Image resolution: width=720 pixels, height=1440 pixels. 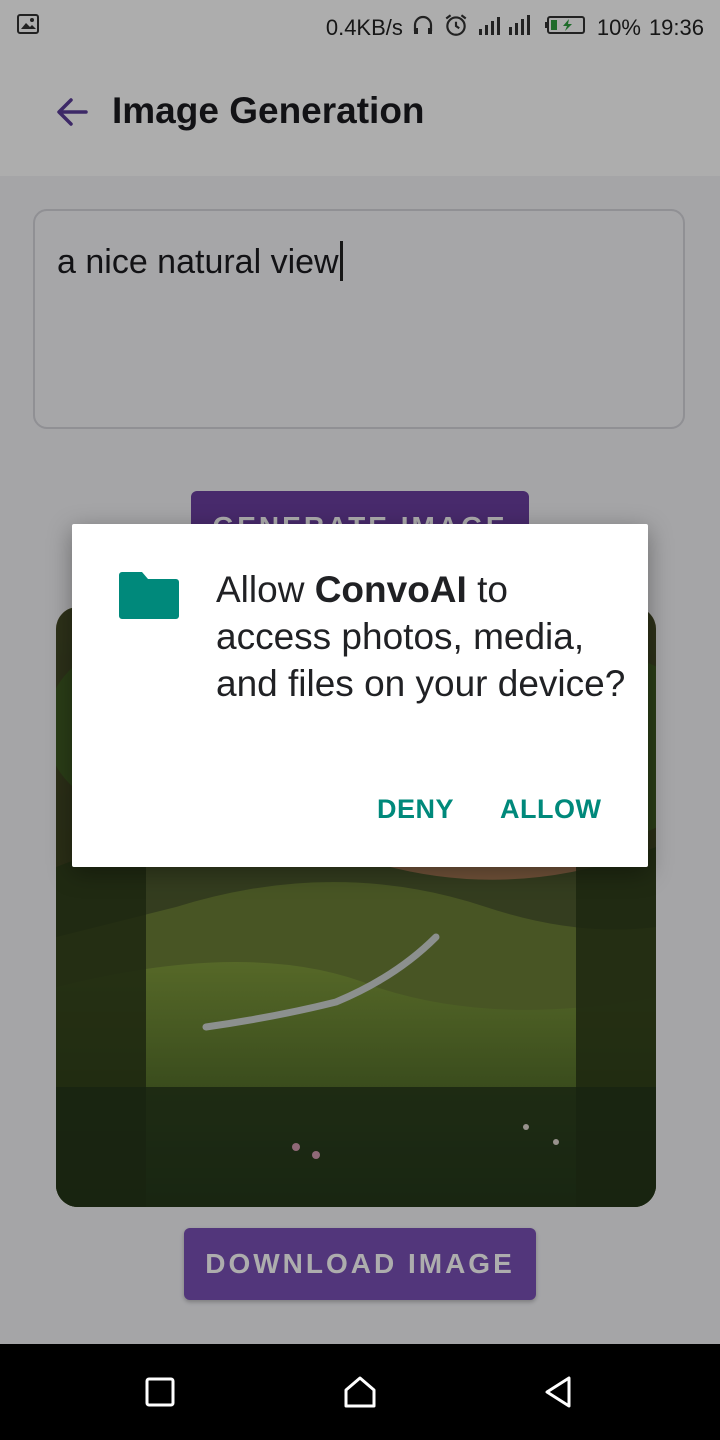 What do you see at coordinates (390, 589) in the screenshot?
I see `dialog-app-name: ConvoAI` at bounding box center [390, 589].